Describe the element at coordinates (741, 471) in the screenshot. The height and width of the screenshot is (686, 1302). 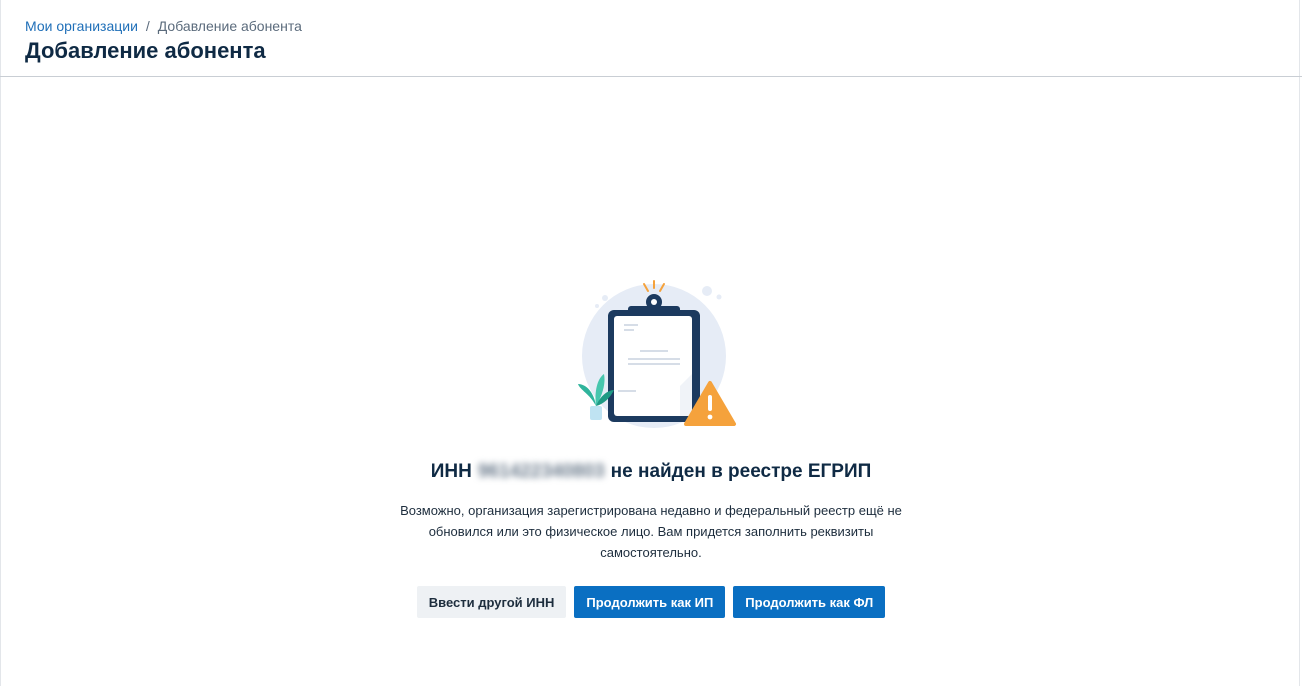
I see `result-heading-suffix: не найден в реестре ЕГРИП` at that location.